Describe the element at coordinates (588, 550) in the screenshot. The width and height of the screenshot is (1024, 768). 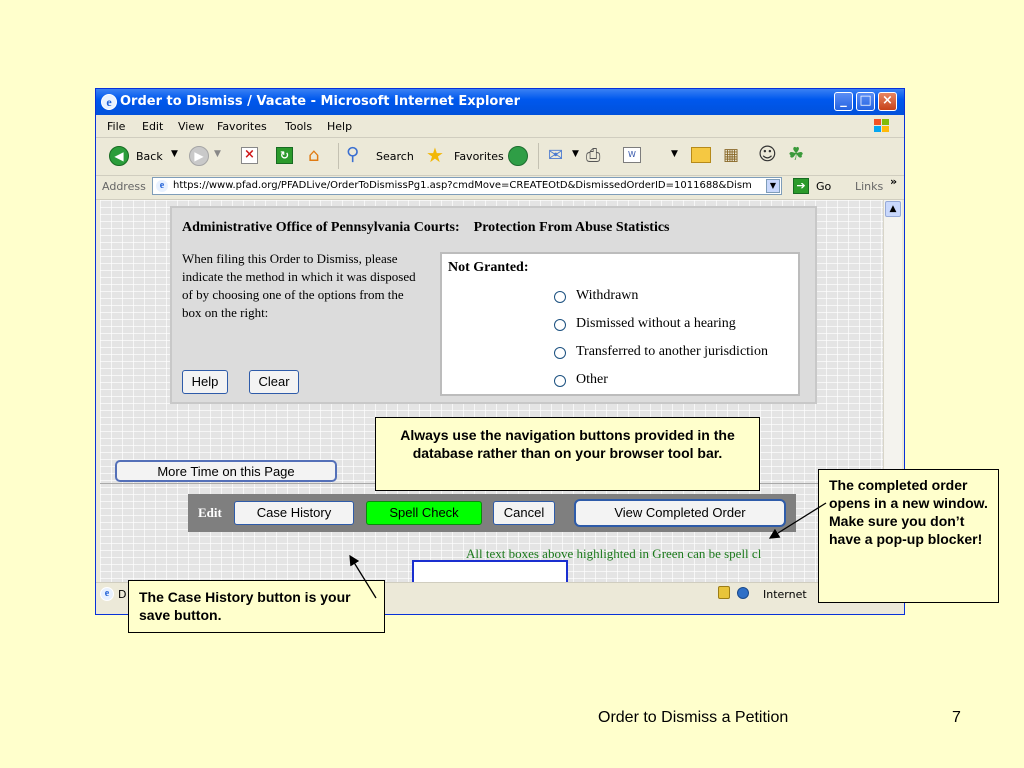
I see `callout-arrows` at that location.